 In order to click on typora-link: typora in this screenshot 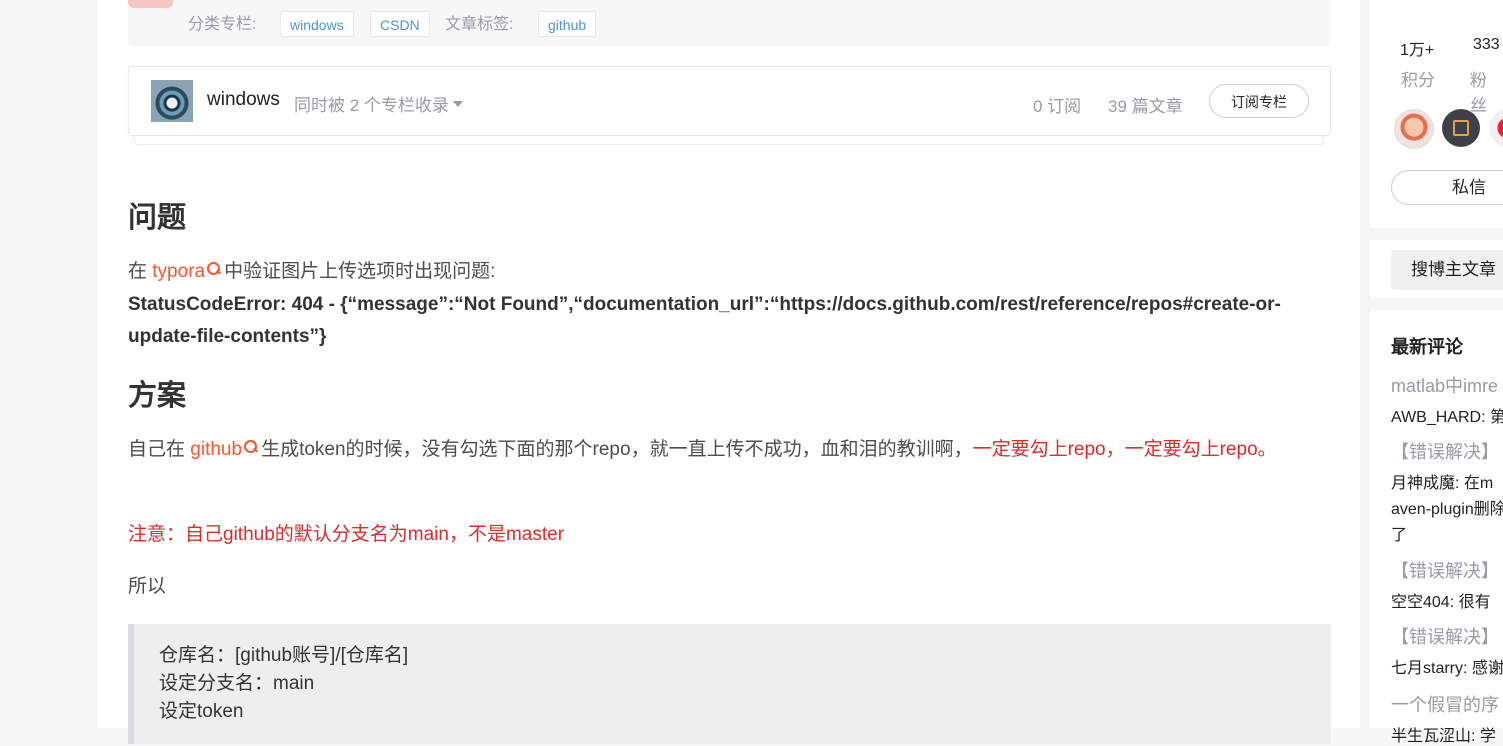, I will do `click(188, 271)`.